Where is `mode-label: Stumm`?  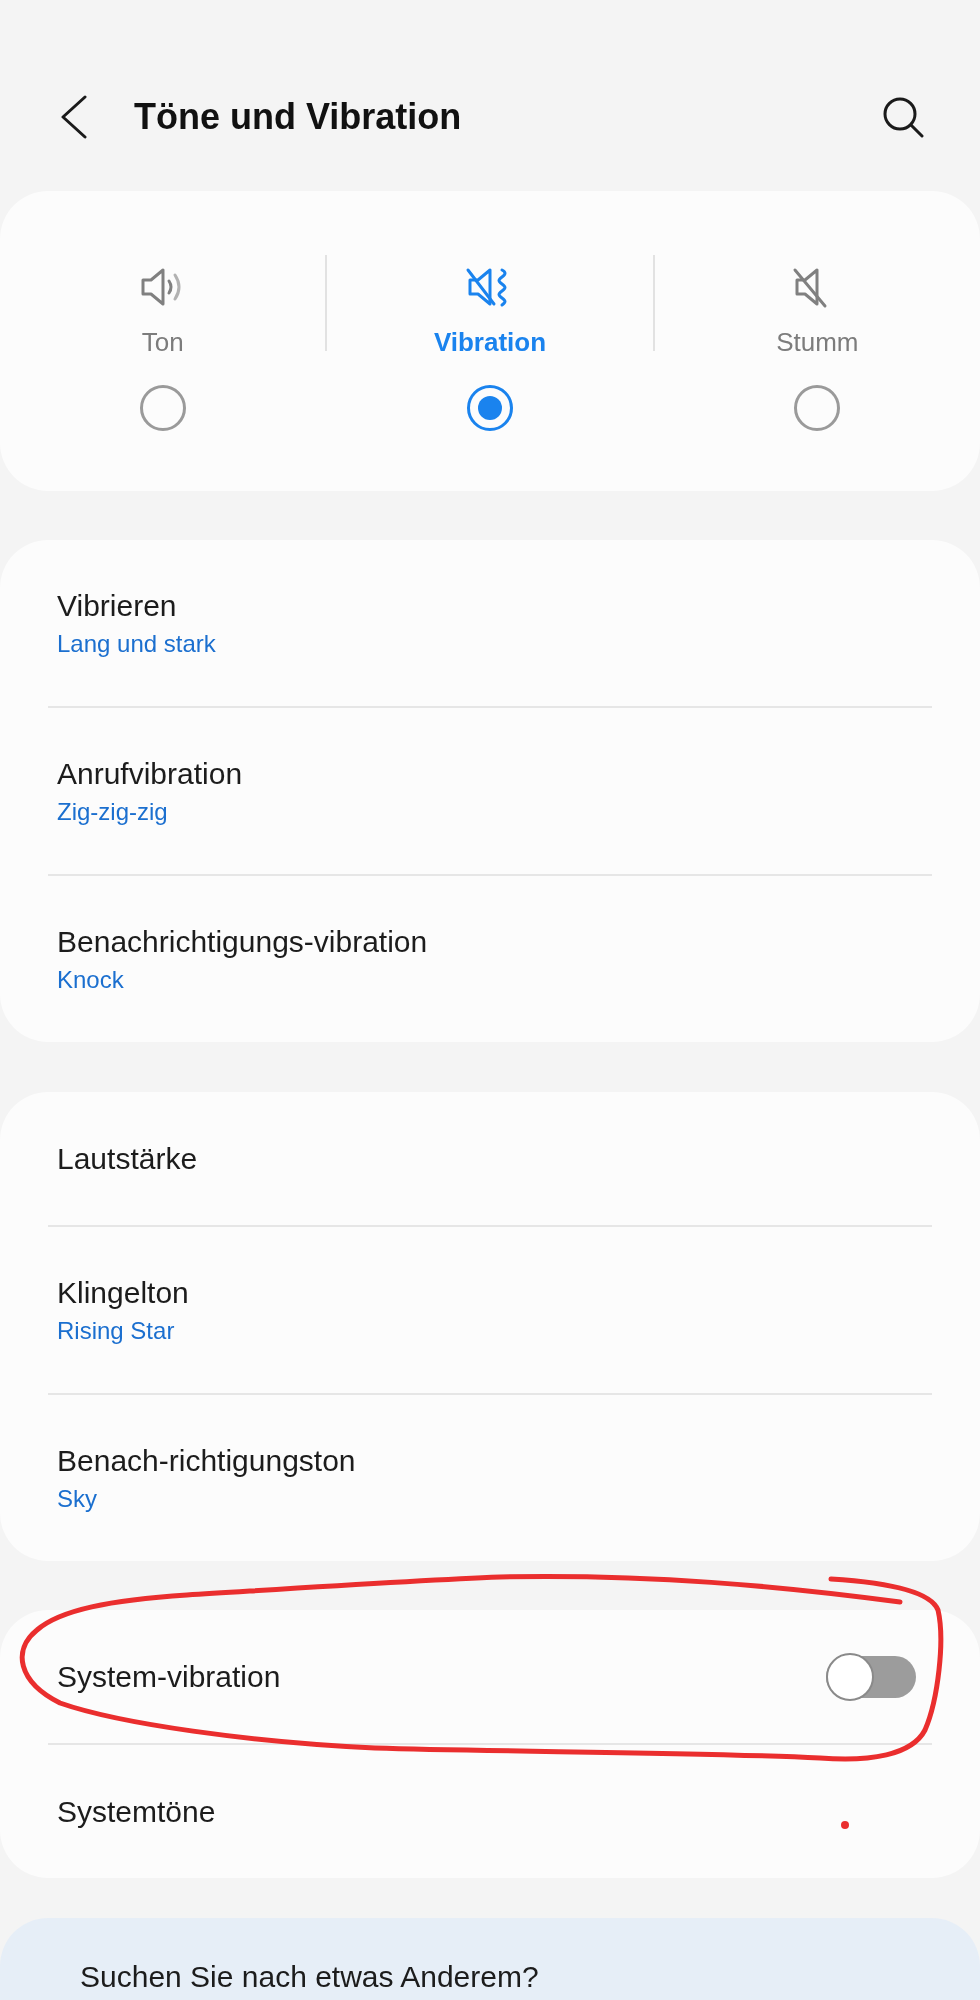
mode-label: Stumm is located at coordinates (817, 342).